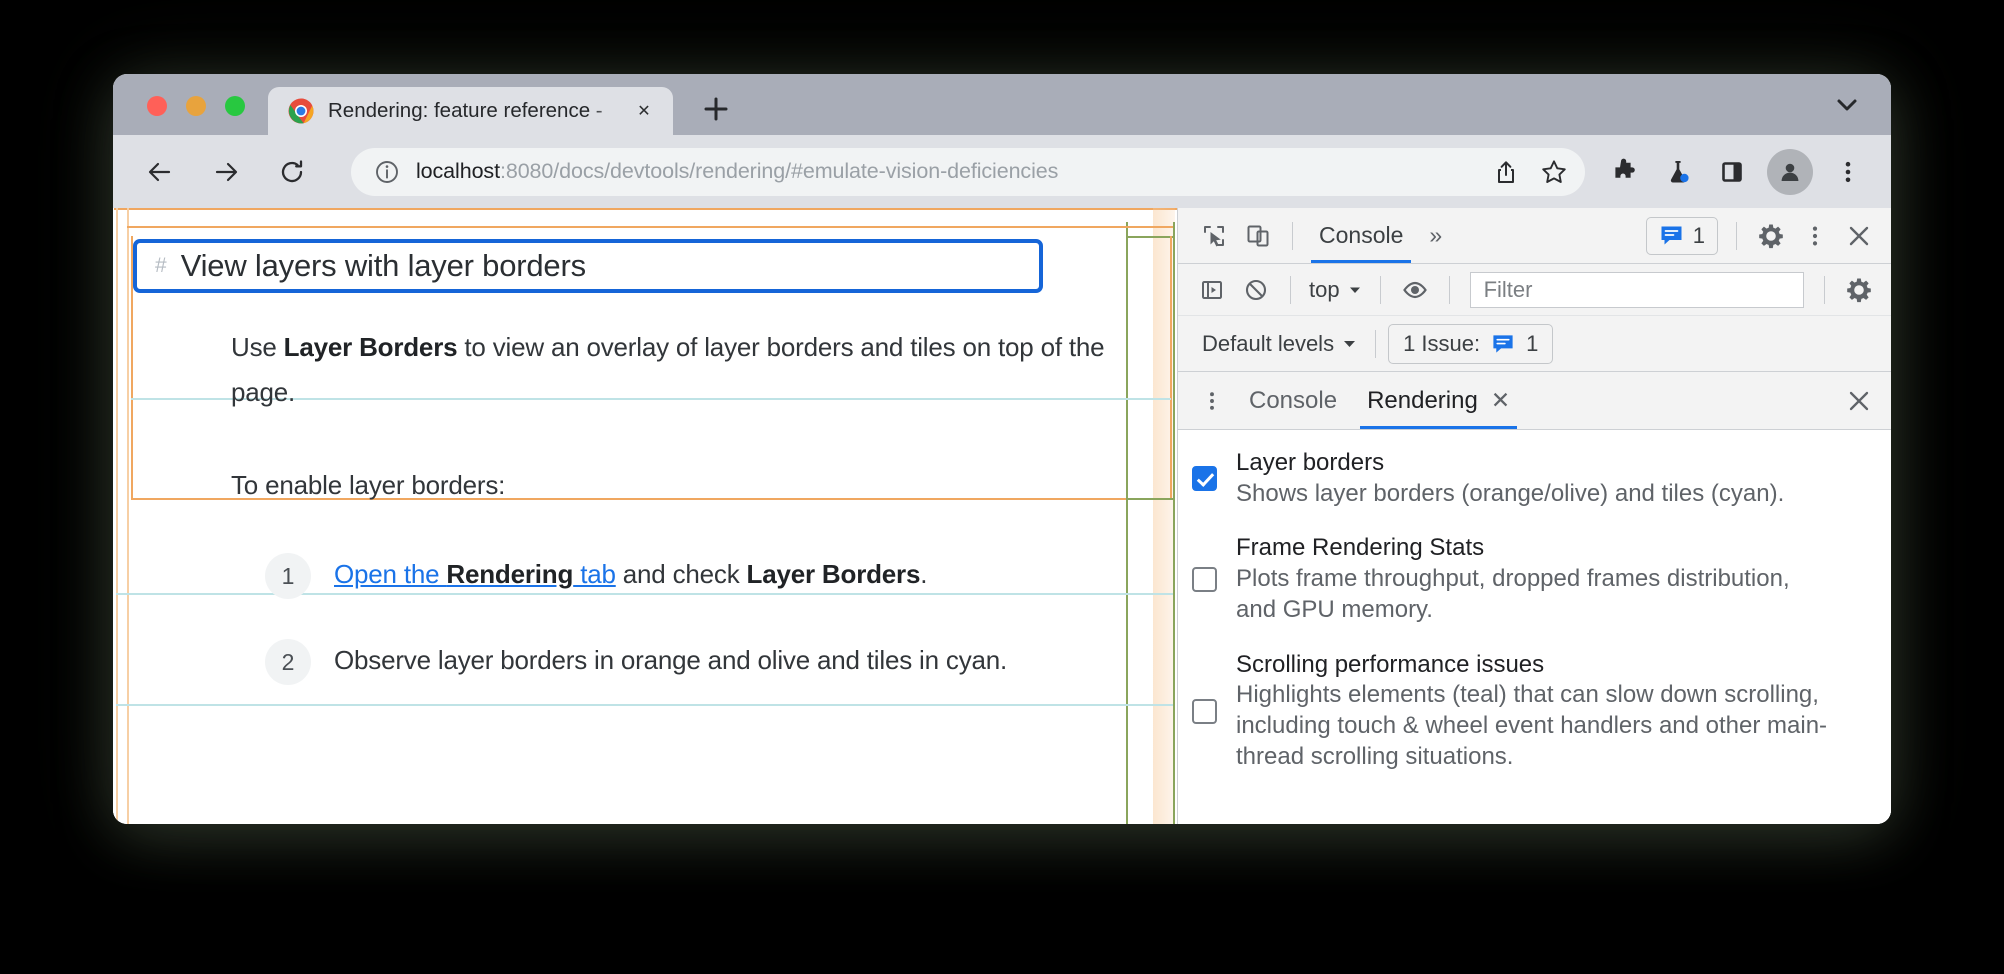 The height and width of the screenshot is (974, 2004). Describe the element at coordinates (370, 347) in the screenshot. I see `paragraph-intro-bold: Layer Borders` at that location.